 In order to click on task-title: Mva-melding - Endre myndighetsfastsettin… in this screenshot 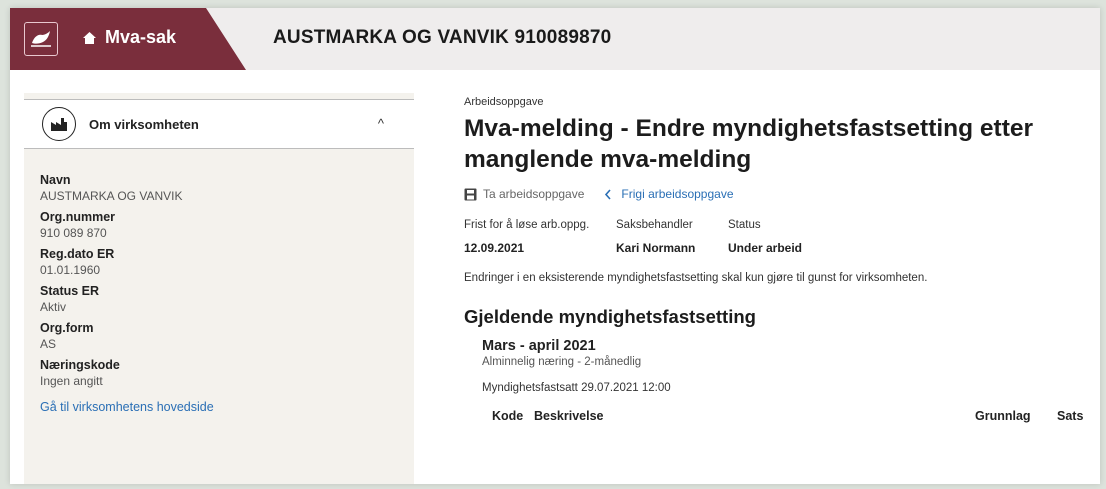, I will do `click(749, 144)`.